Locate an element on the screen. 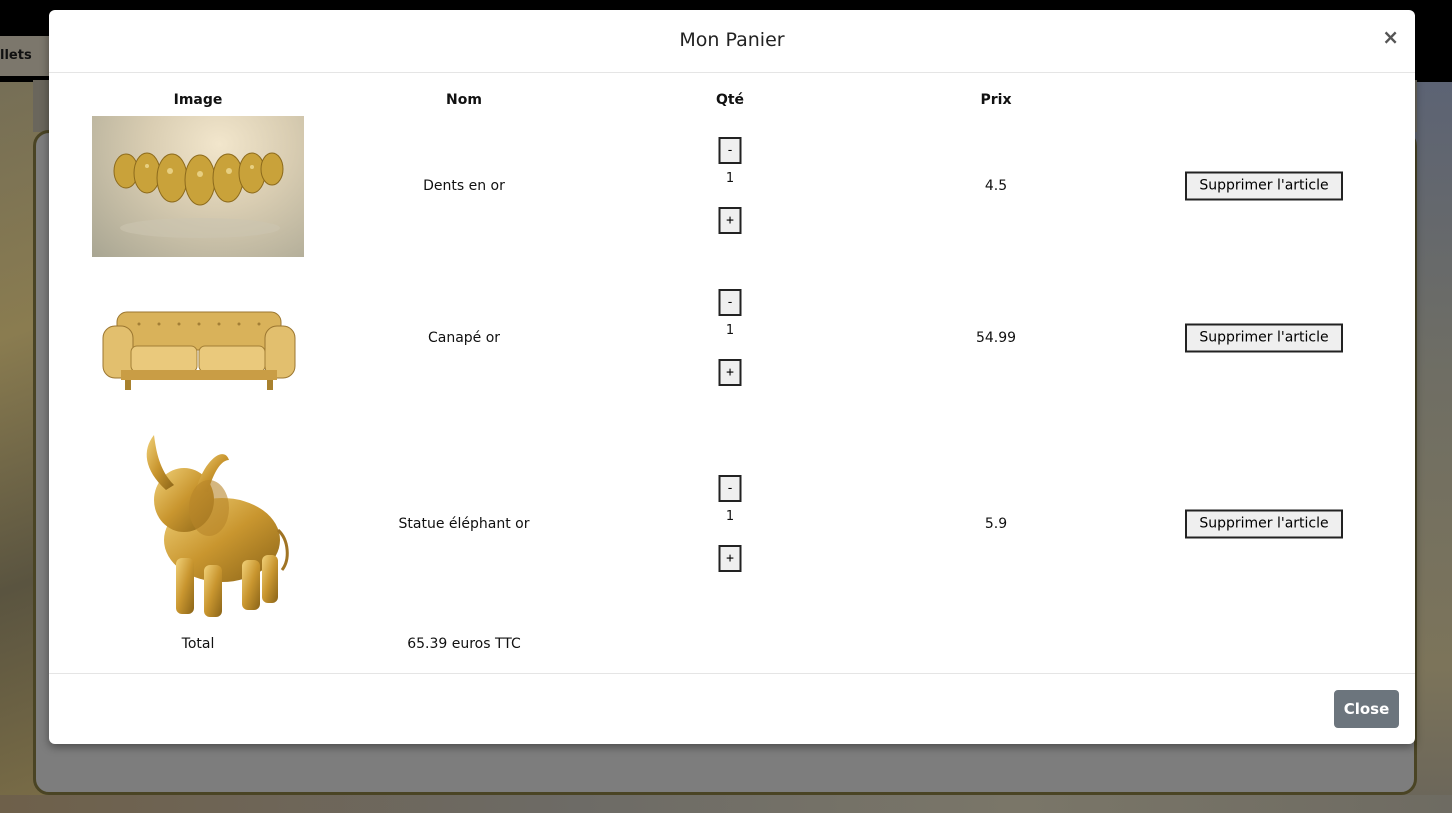  close-icon: × is located at coordinates (1390, 37).